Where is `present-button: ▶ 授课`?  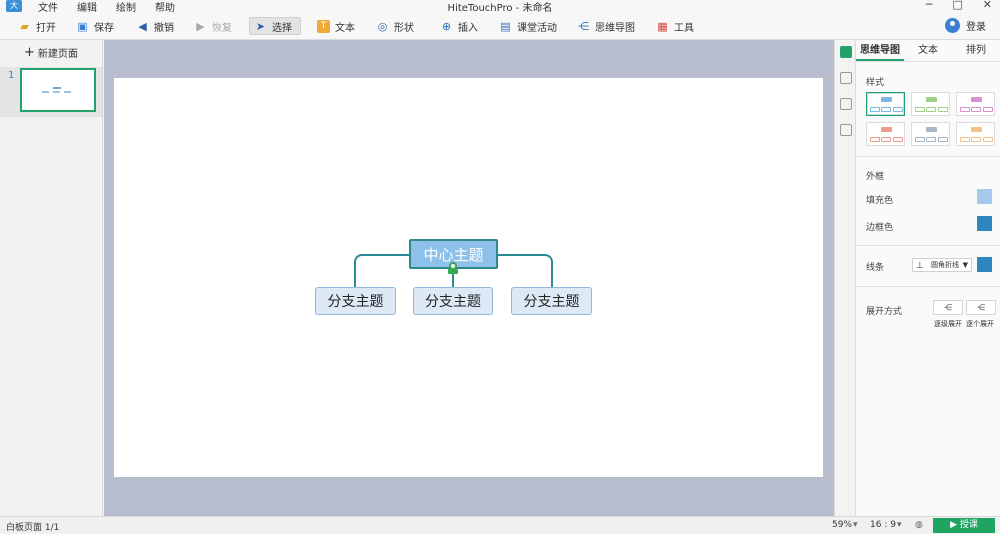 present-button: ▶ 授课 is located at coordinates (964, 525).